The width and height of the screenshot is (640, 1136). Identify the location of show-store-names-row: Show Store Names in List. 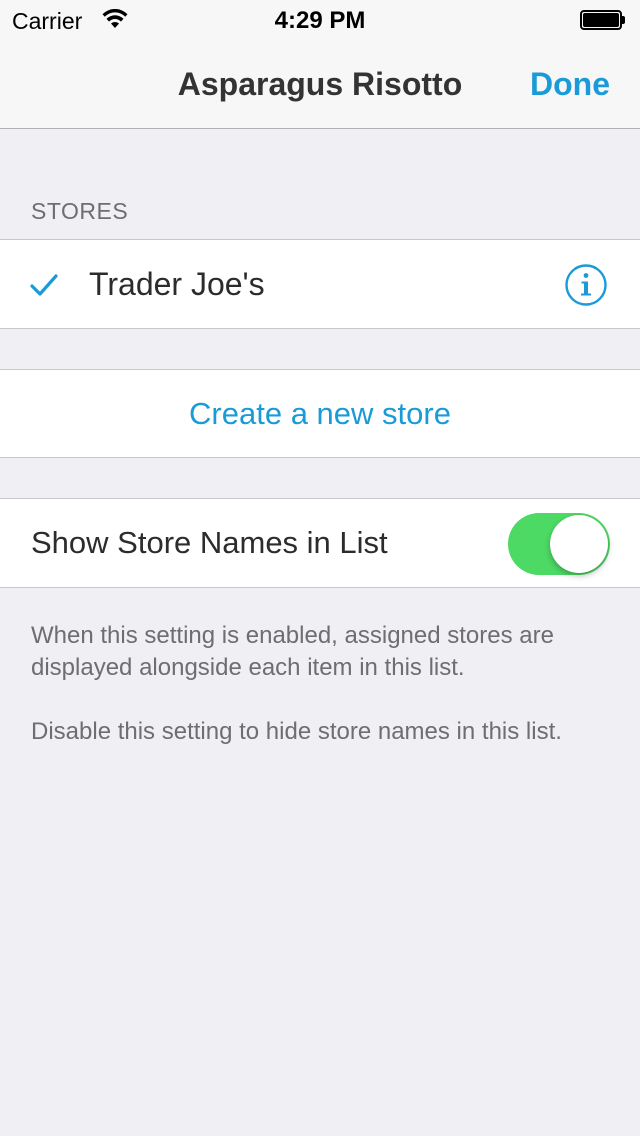
(320, 543).